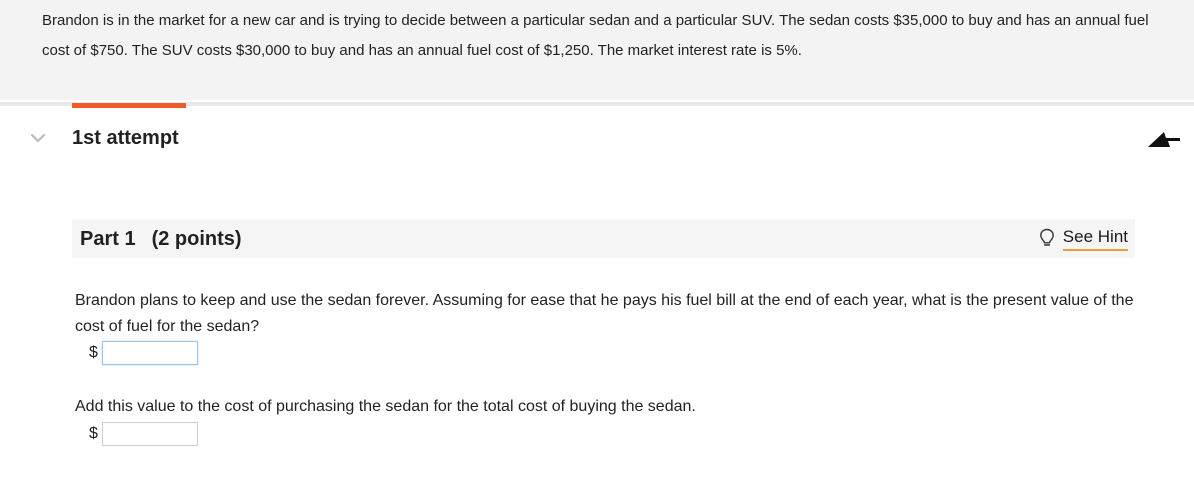 Image resolution: width=1194 pixels, height=481 pixels. Describe the element at coordinates (150, 434) in the screenshot. I see `total-cost-input` at that location.